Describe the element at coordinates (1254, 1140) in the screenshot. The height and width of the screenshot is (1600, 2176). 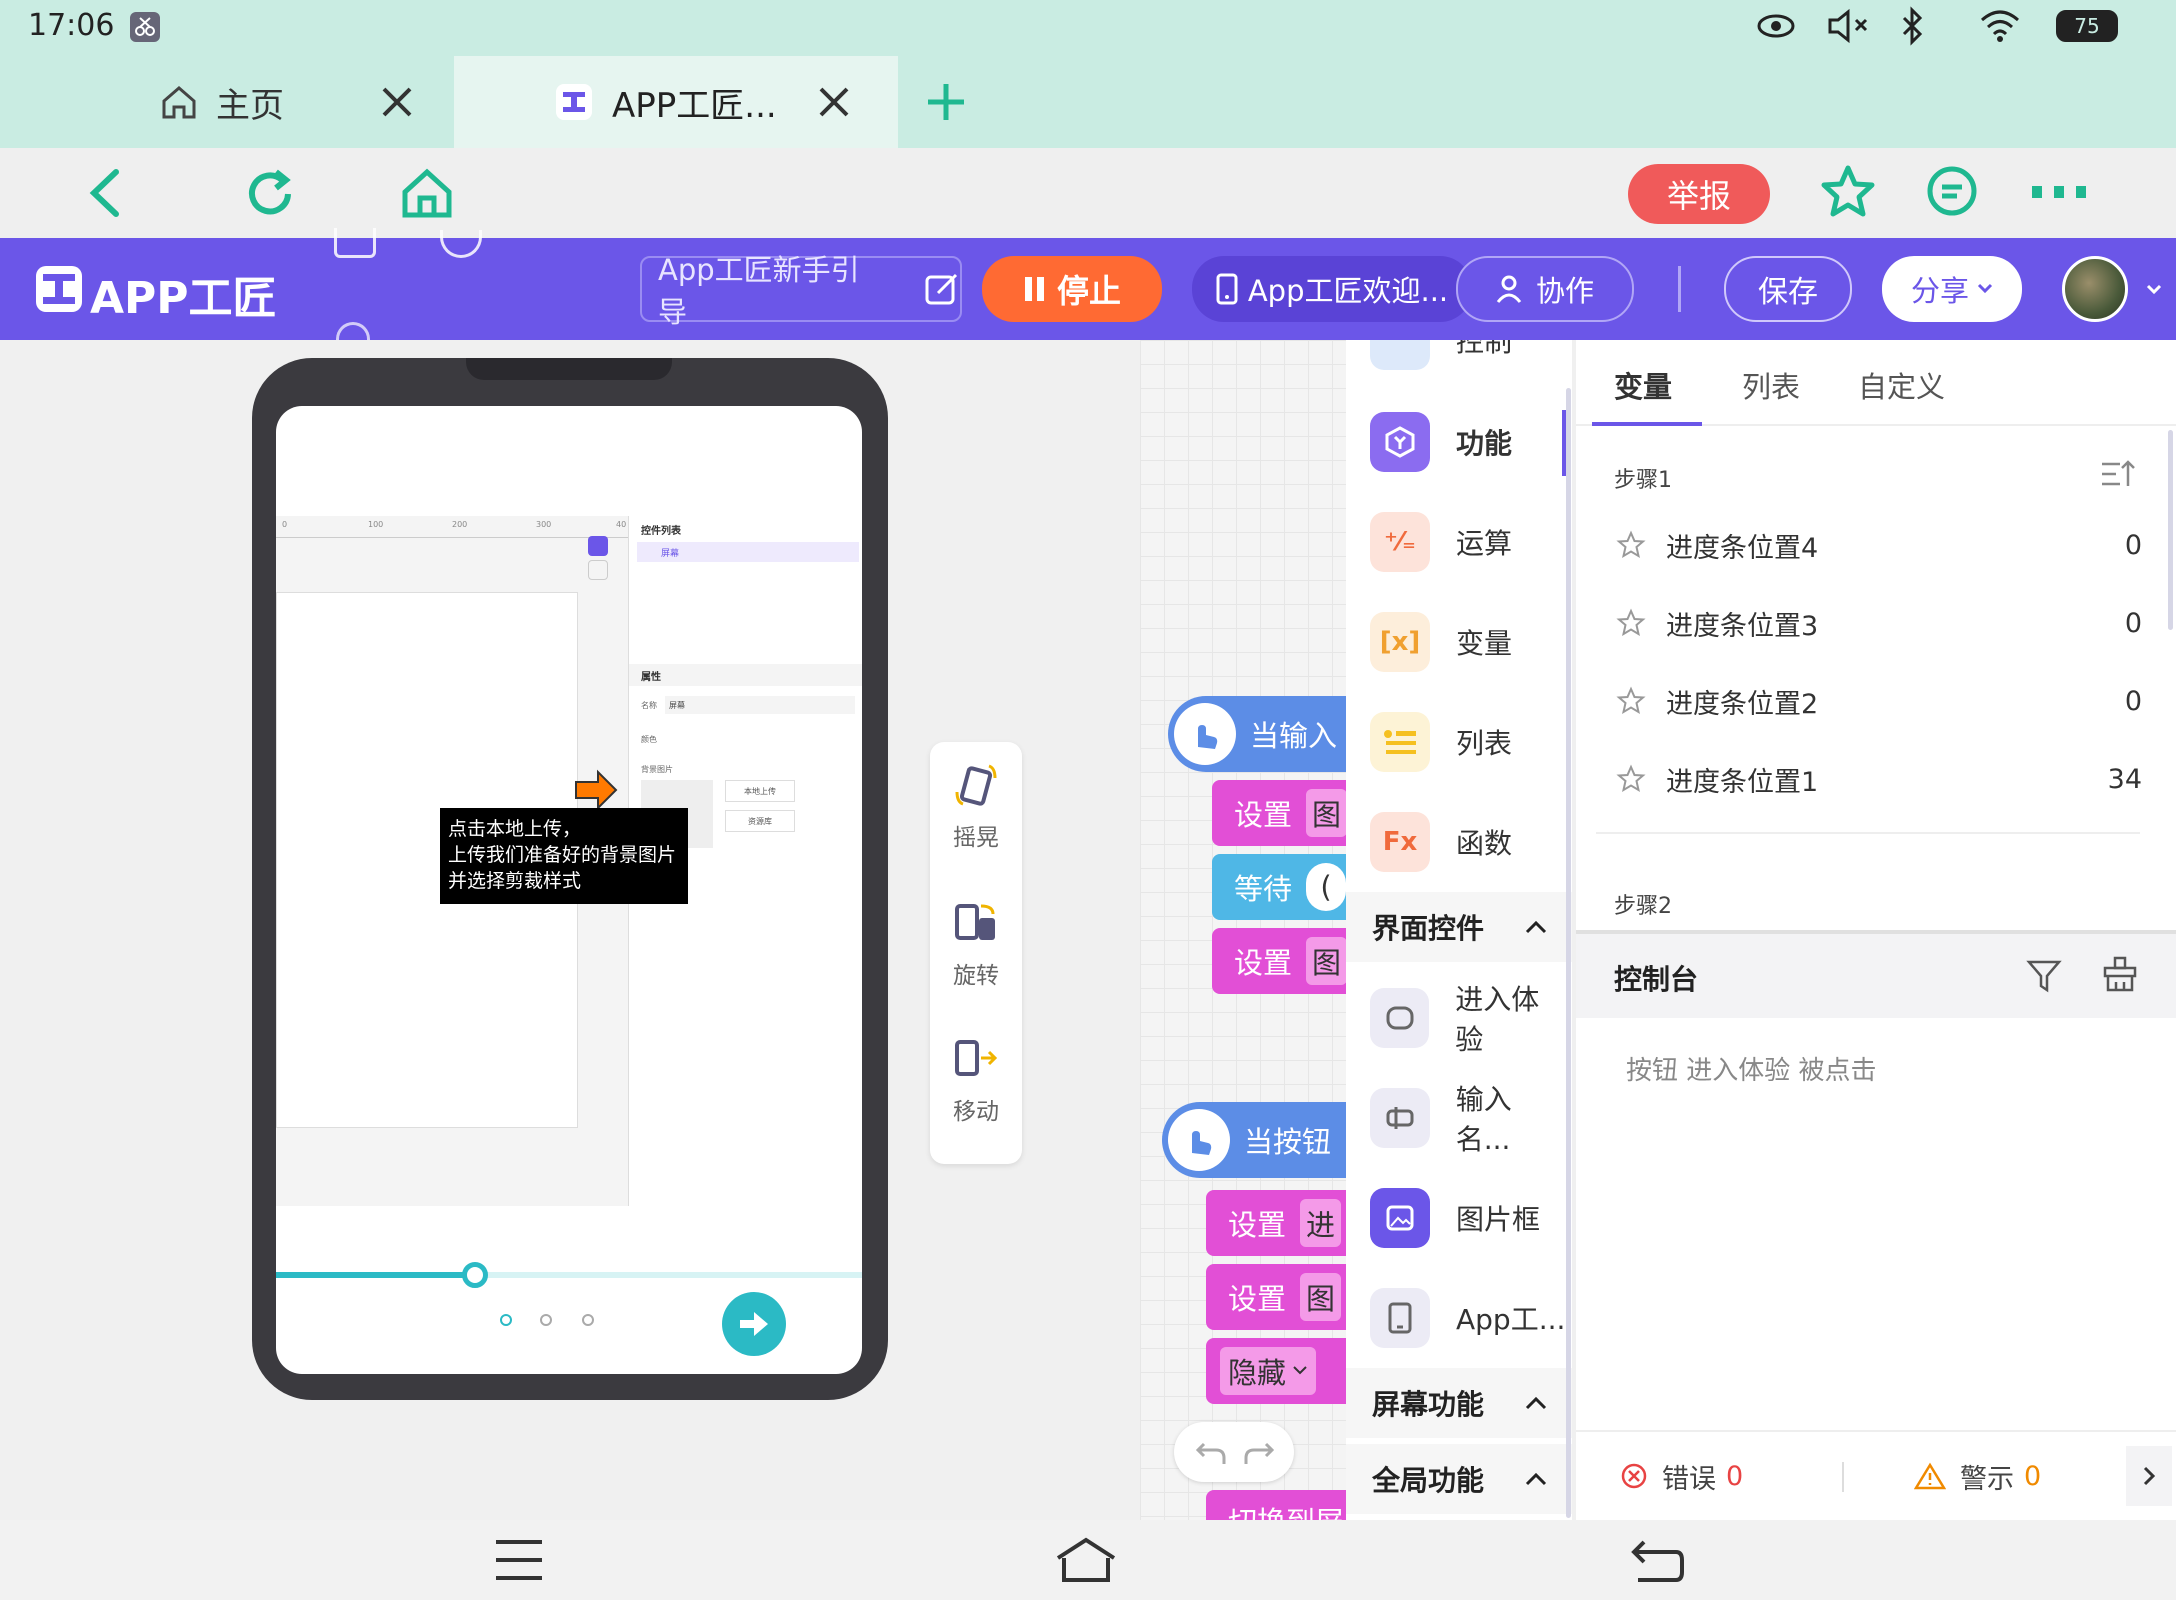
I see `event-block: 当按钮` at that location.